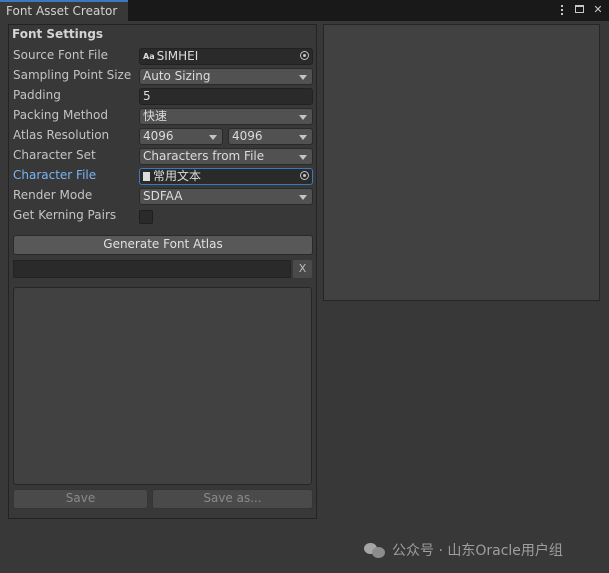 Image resolution: width=609 pixels, height=573 pixels. What do you see at coordinates (58, 34) in the screenshot?
I see `section-title: Font Settings` at bounding box center [58, 34].